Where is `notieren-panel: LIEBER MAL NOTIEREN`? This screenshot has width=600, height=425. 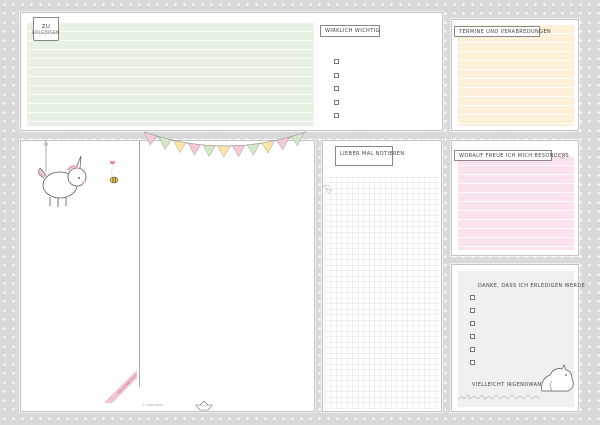
notieren-panel: LIEBER MAL NOTIEREN is located at coordinates (382, 276).